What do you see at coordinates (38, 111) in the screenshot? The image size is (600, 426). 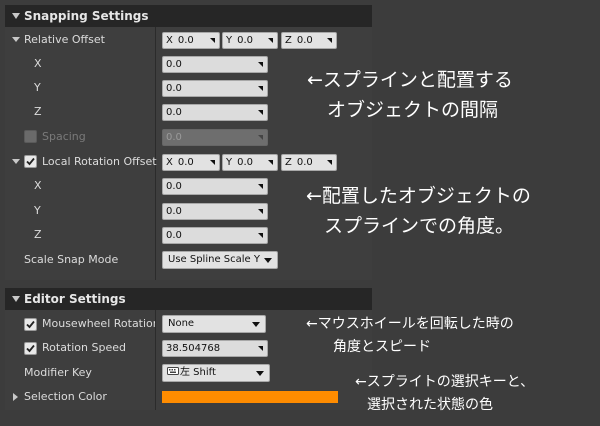 I see `relative-z-label: Z` at bounding box center [38, 111].